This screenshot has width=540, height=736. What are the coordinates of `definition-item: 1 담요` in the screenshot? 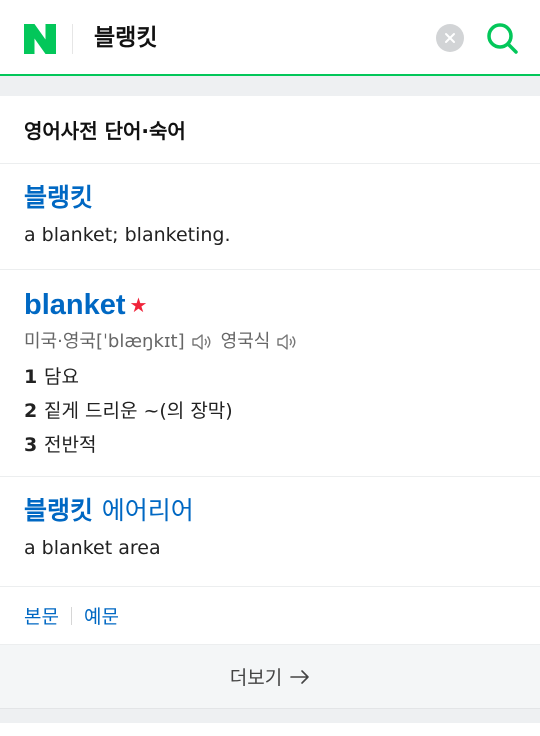 It's located at (51, 377).